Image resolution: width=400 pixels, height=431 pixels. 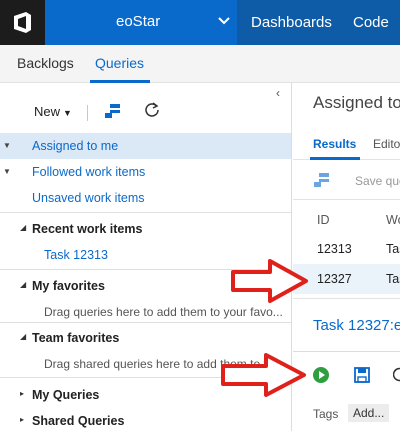 What do you see at coordinates (334, 249) in the screenshot?
I see `row-id: 12313` at bounding box center [334, 249].